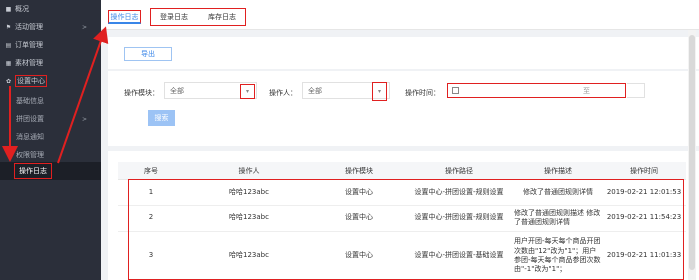 Image resolution: width=699 pixels, height=280 pixels. I want to click on sidebar-subitem-operation-log: 操作日志, so click(50, 171).